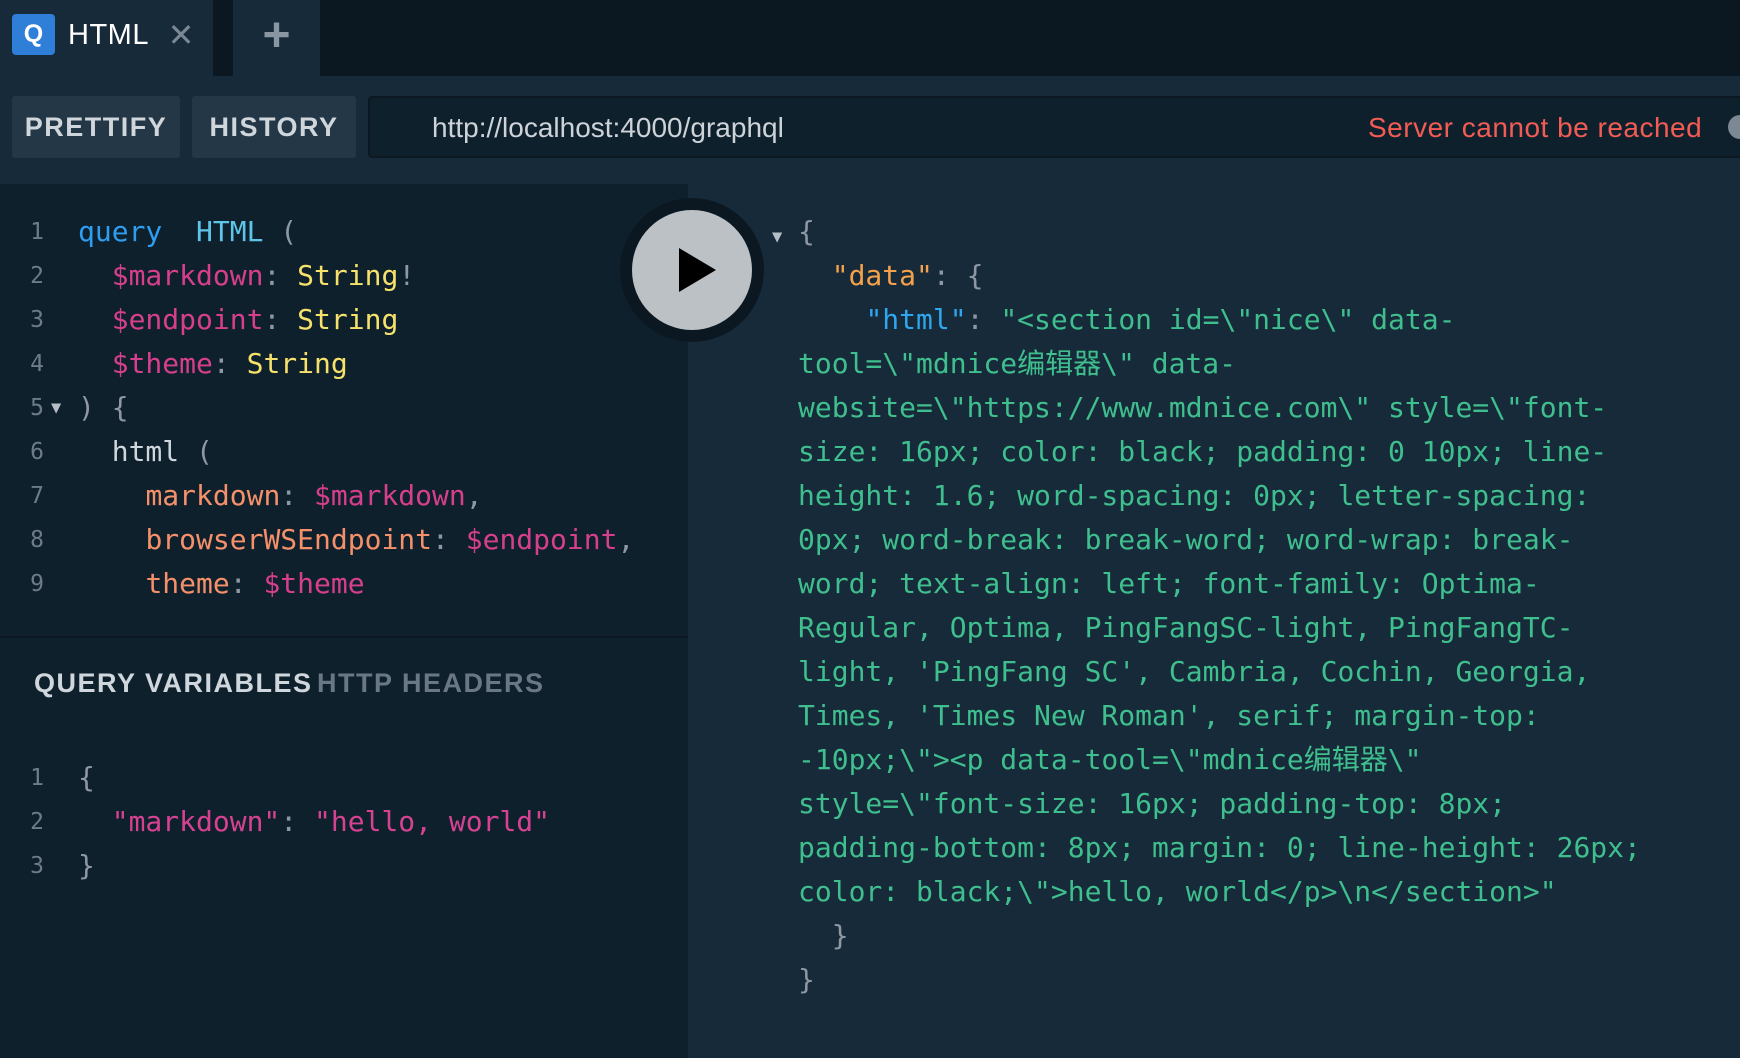  I want to click on variables-editor: 1{2 "markdown": "hello, world" 3}, so click(344, 856).